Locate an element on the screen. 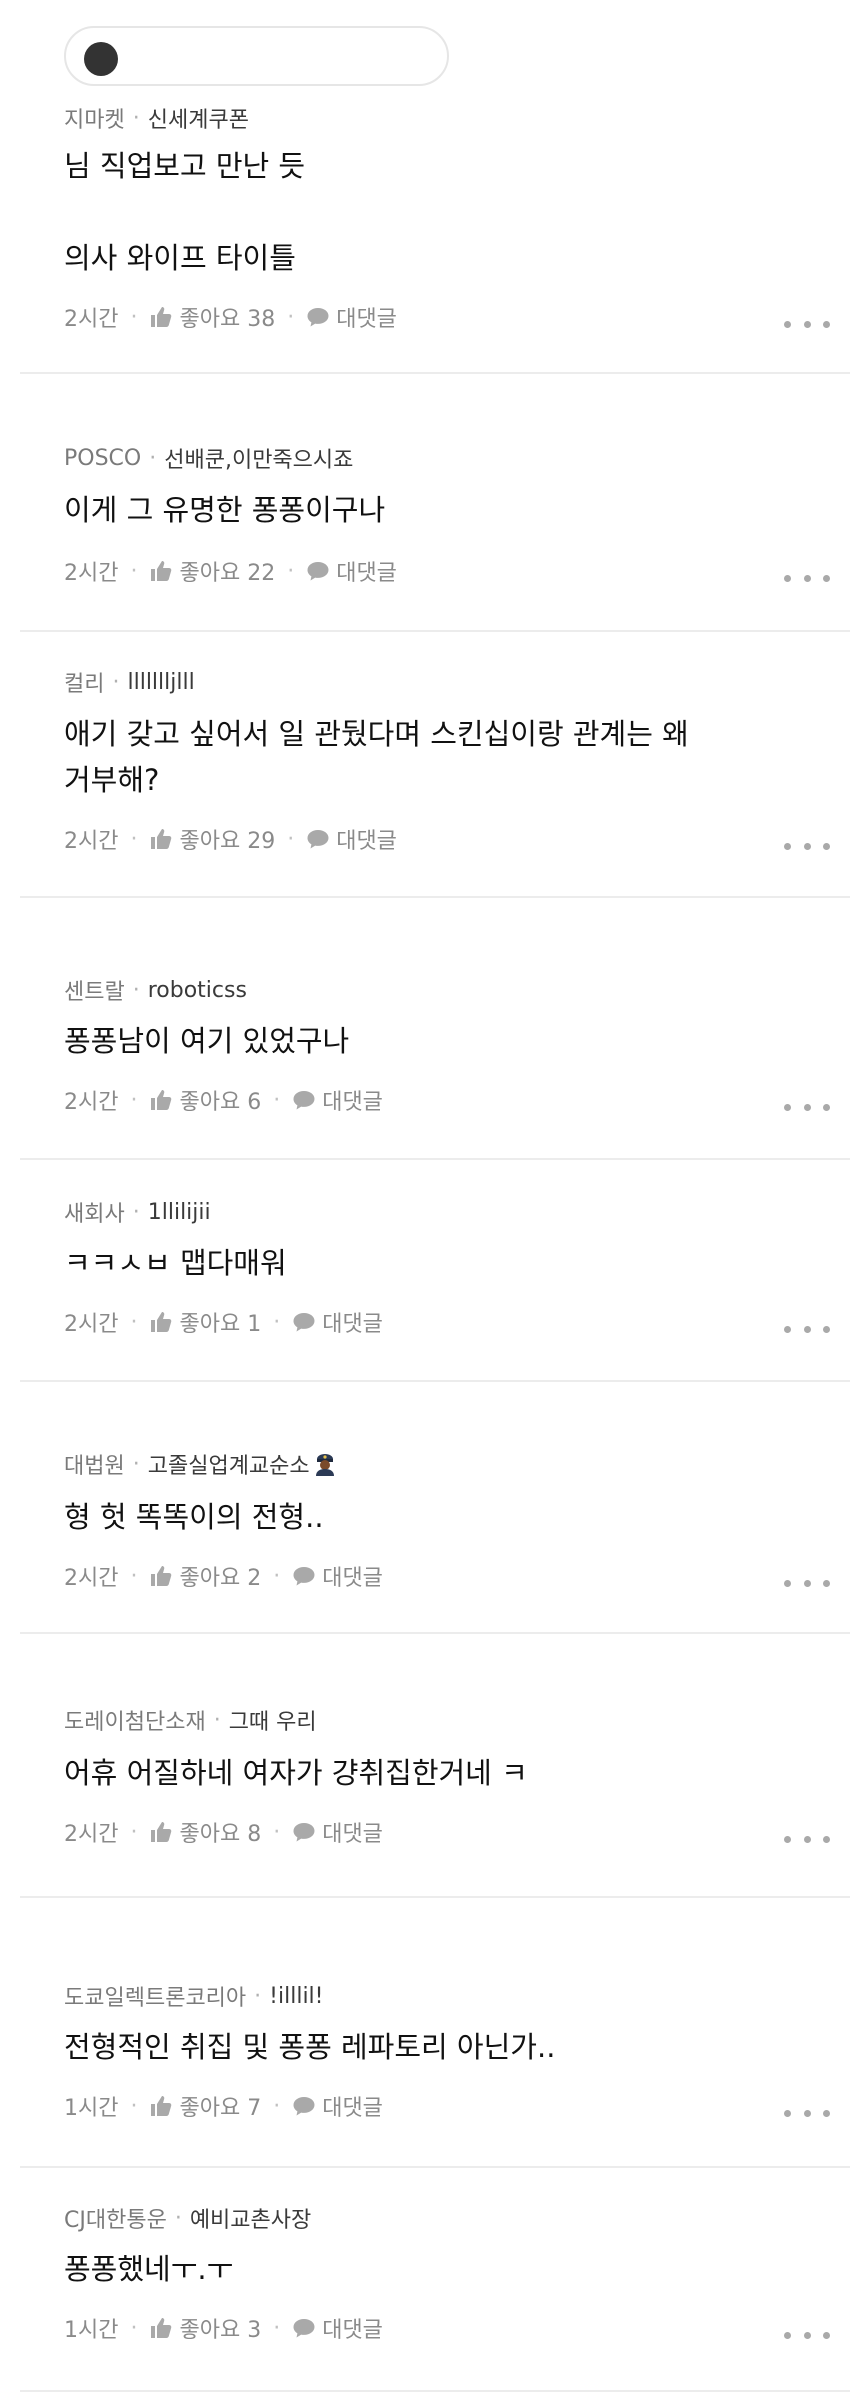 This screenshot has height=2400, width=850. author-nickname: 신세계쿠폰 is located at coordinates (198, 118).